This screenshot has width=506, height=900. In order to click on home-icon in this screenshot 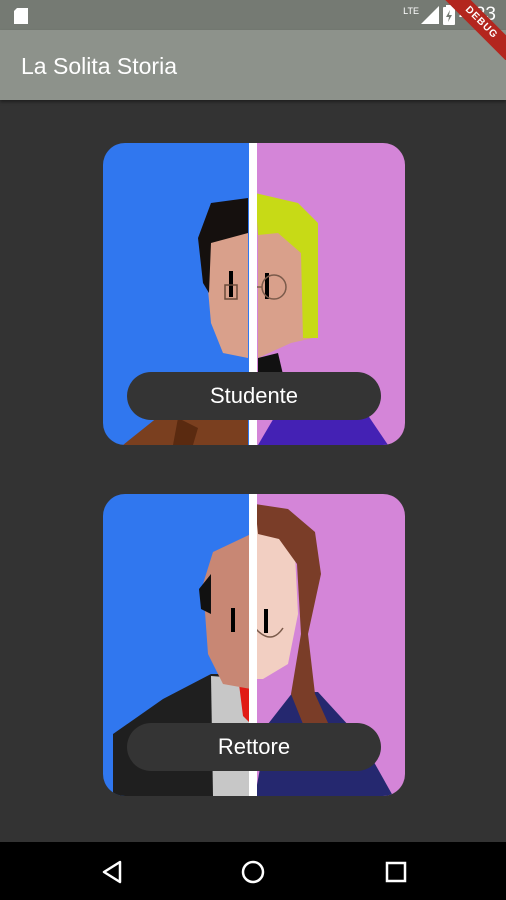, I will do `click(253, 872)`.